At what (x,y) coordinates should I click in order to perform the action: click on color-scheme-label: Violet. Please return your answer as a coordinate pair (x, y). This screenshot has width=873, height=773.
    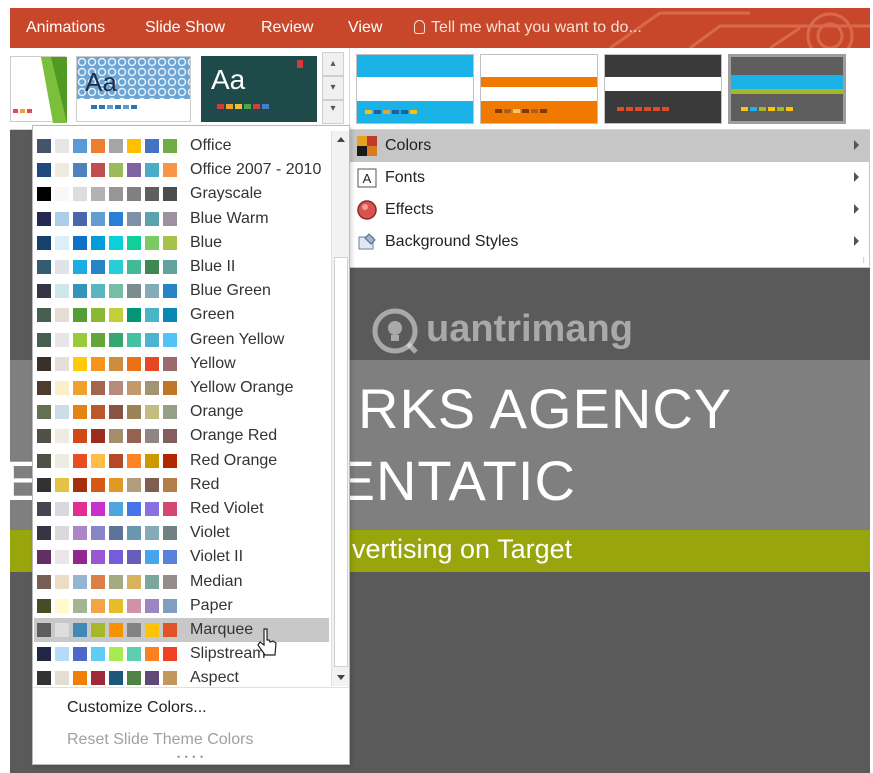
    Looking at the image, I should click on (210, 533).